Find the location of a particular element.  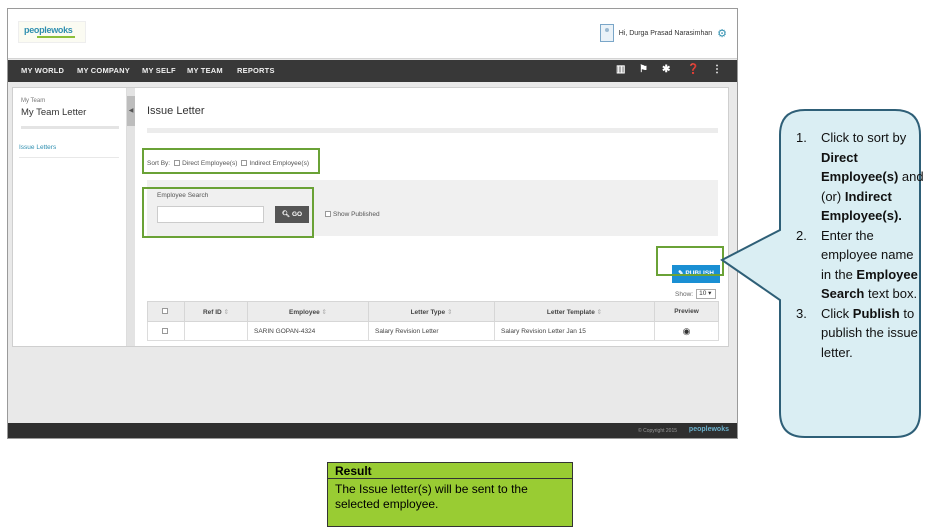

step-2-number: 2. is located at coordinates (801, 235).